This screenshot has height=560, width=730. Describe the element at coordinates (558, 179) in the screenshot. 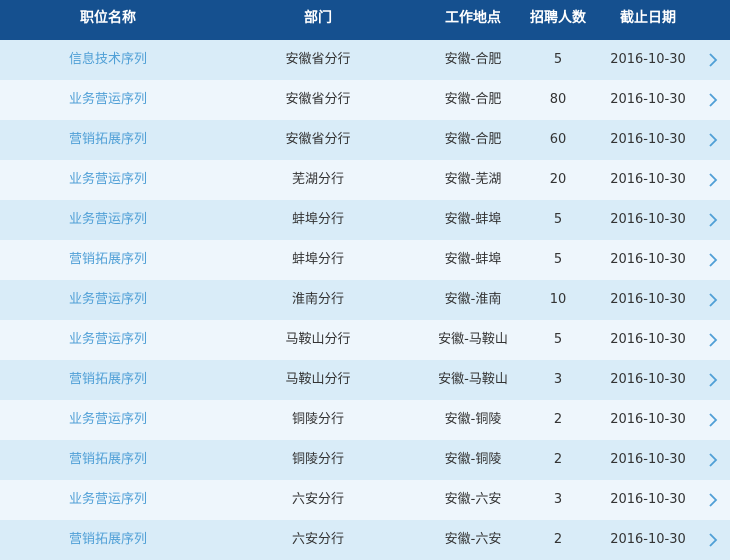

I see `headcount-cell: 20` at that location.